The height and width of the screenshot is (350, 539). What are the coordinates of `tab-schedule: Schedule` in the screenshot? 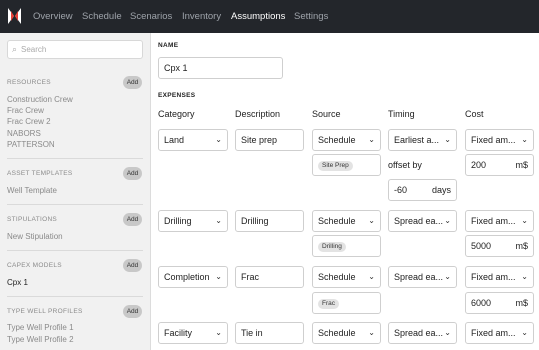 It's located at (102, 16).